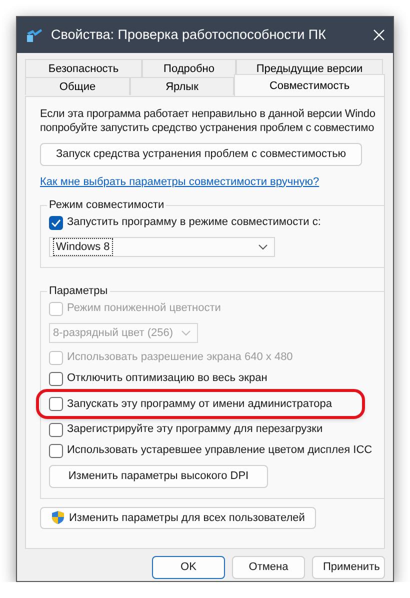 The width and height of the screenshot is (410, 598). Describe the element at coordinates (178, 517) in the screenshot. I see `all-users-button: Изменить параметры для всех пользователей` at that location.